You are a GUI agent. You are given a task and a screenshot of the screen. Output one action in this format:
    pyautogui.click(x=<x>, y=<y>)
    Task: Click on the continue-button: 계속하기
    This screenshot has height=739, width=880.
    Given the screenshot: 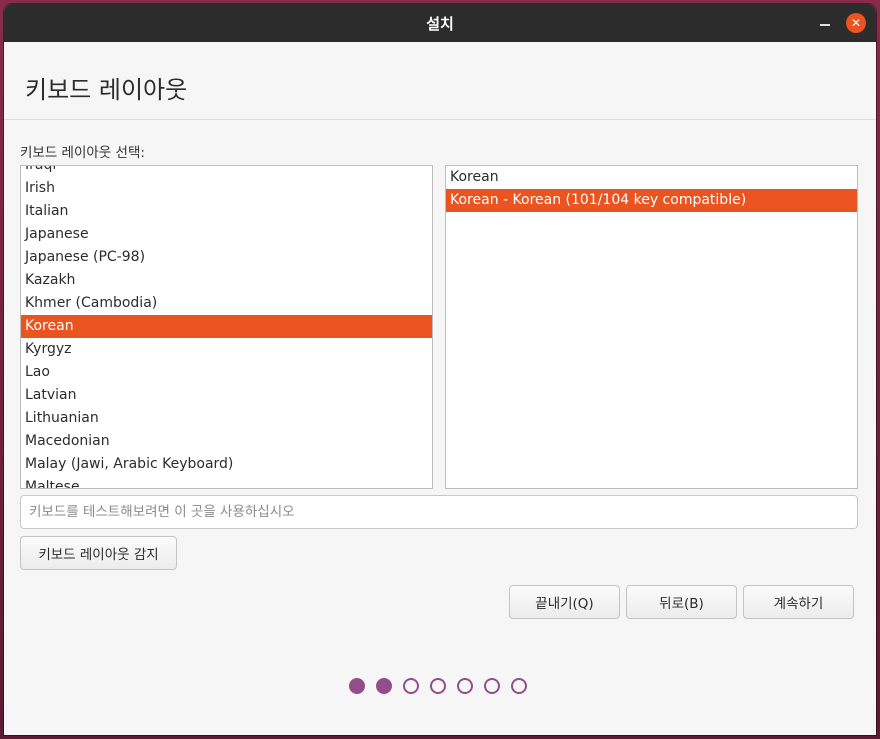 What is the action you would take?
    pyautogui.click(x=798, y=602)
    